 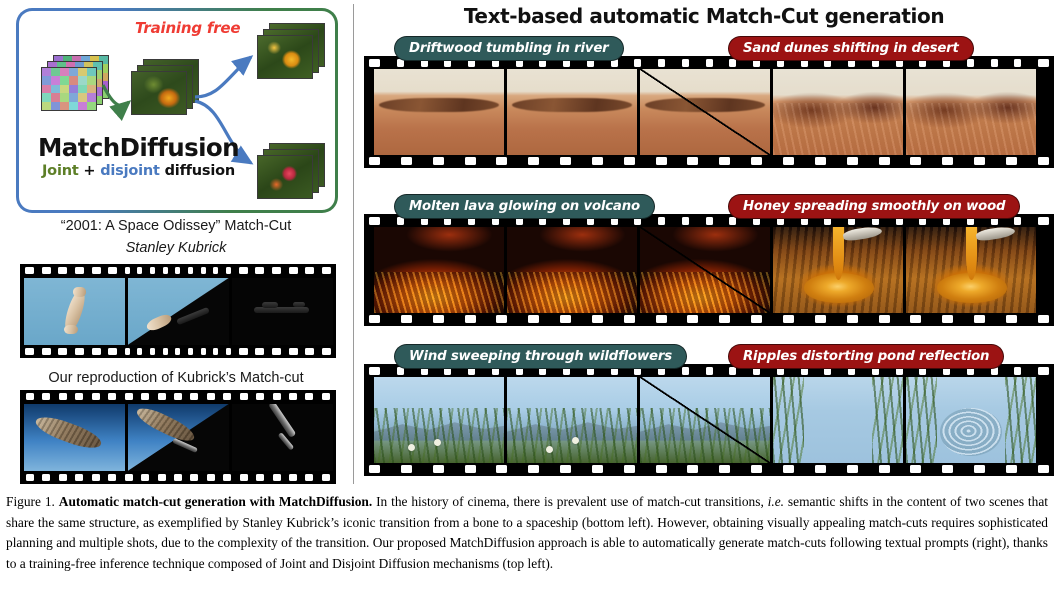 What do you see at coordinates (851, 48) in the screenshot?
I see `prompt-pill-right-1: Sand dunes shifting in desert` at bounding box center [851, 48].